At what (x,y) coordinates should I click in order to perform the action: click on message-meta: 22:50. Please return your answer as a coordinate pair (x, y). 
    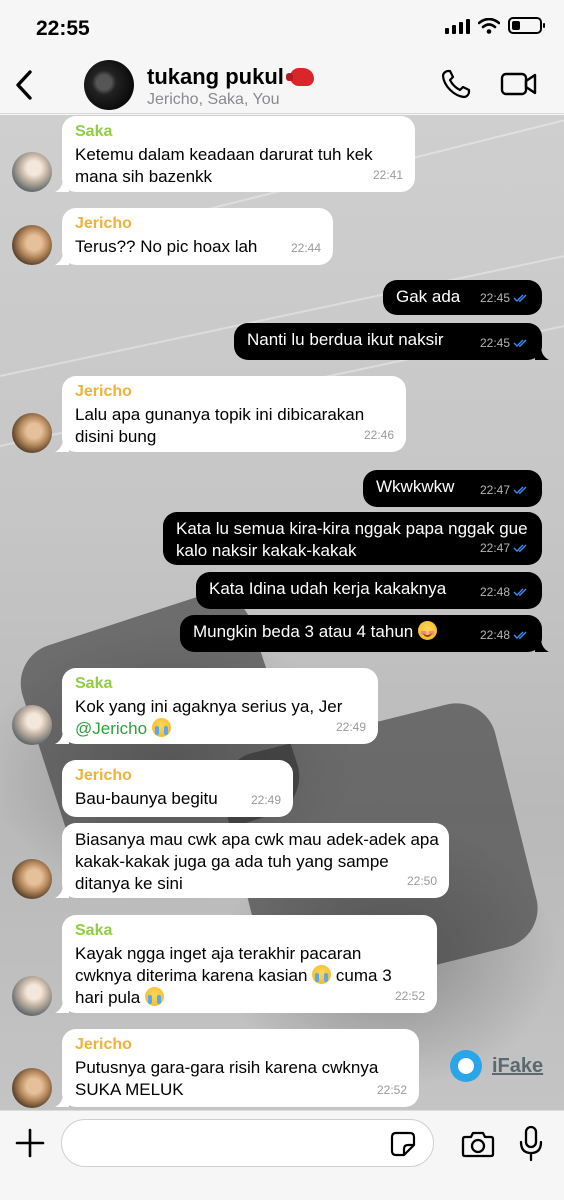
    Looking at the image, I should click on (422, 881).